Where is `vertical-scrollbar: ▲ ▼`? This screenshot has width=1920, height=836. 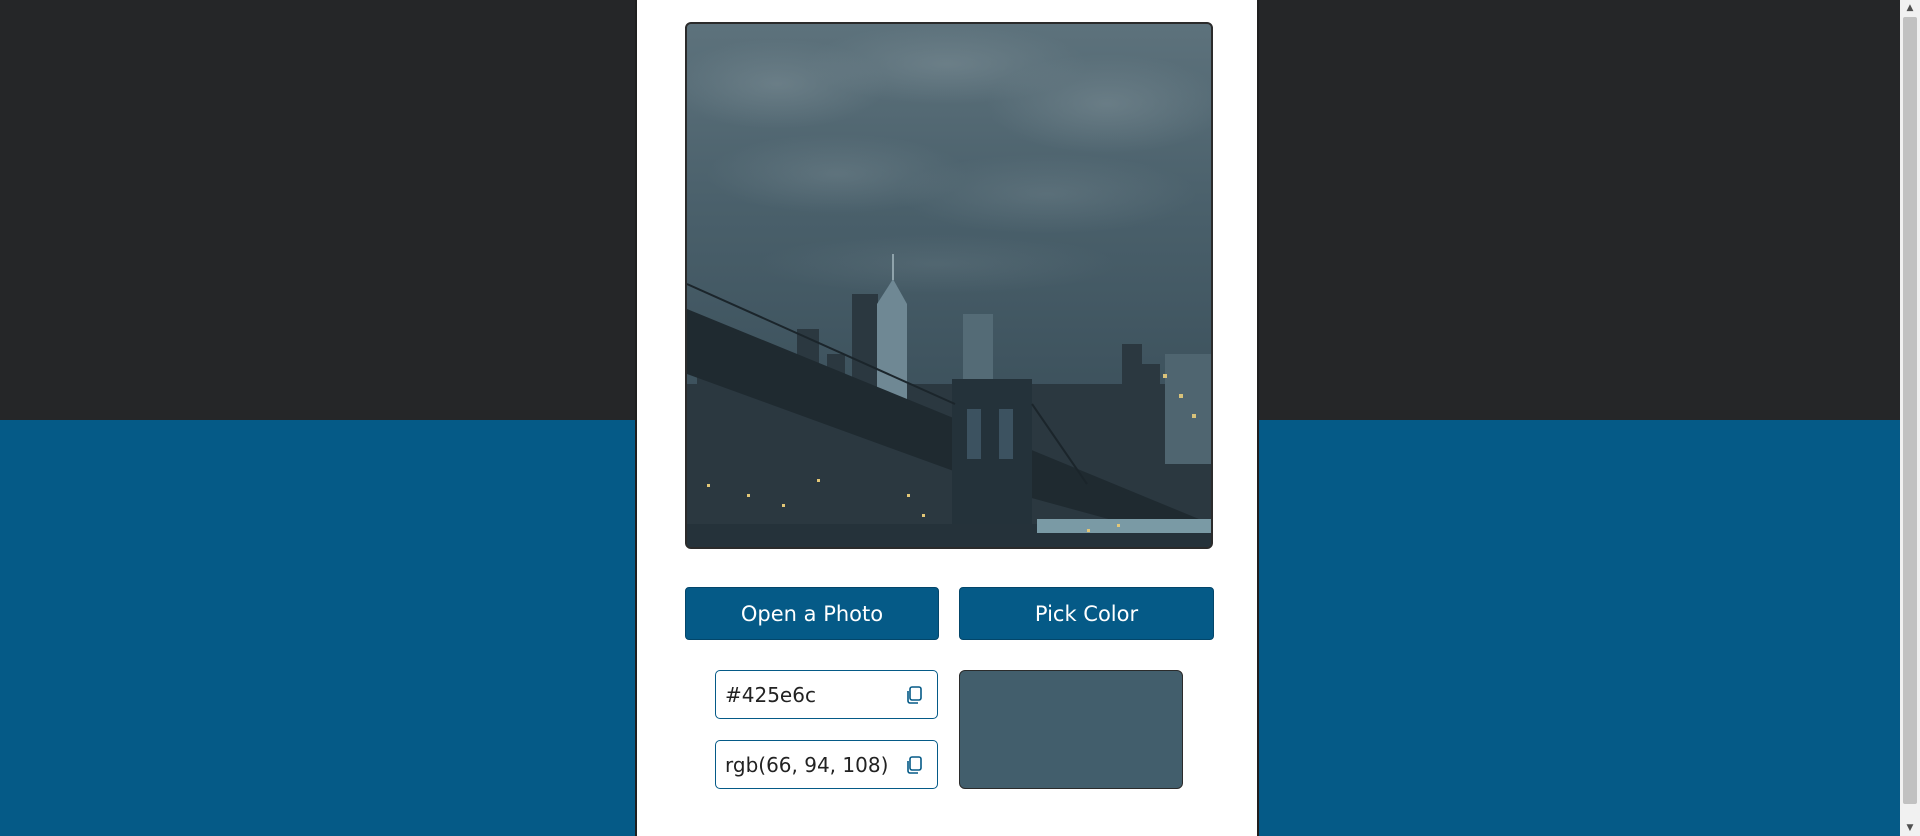
vertical-scrollbar: ▲ ▼ is located at coordinates (1910, 418).